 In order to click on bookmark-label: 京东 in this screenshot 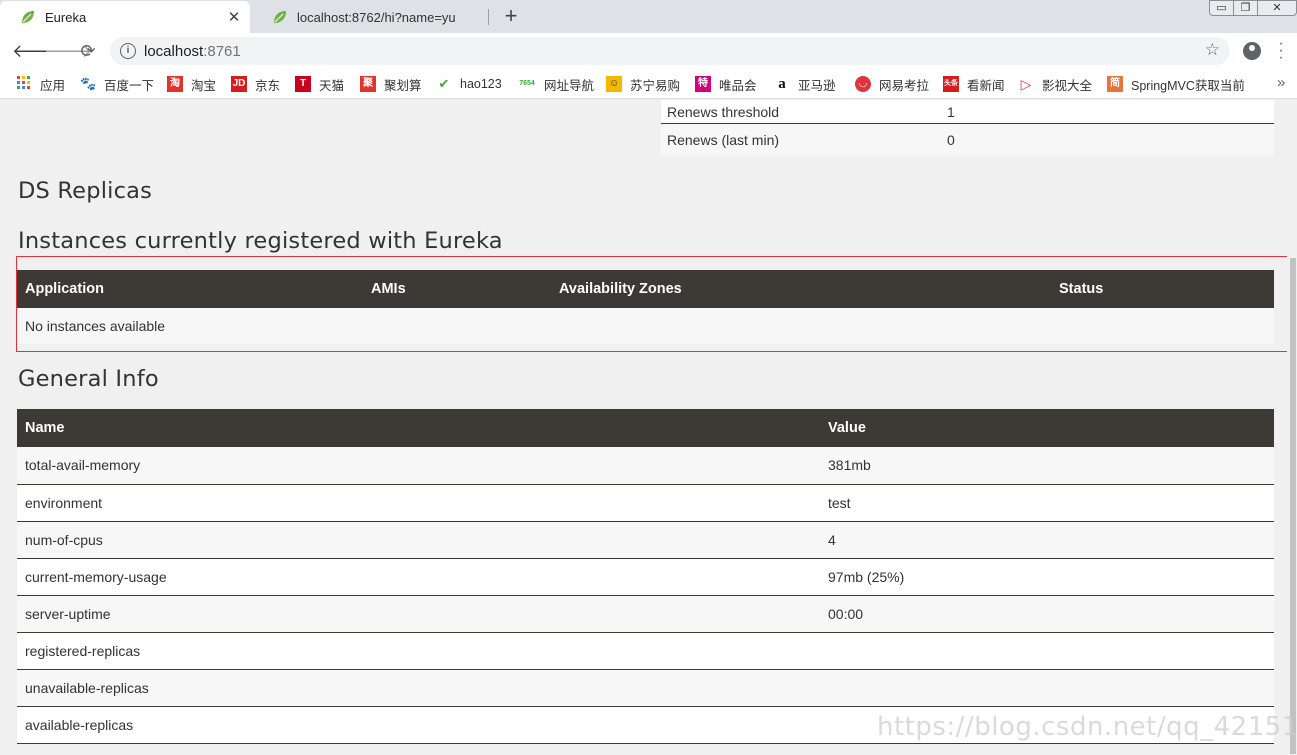, I will do `click(268, 85)`.